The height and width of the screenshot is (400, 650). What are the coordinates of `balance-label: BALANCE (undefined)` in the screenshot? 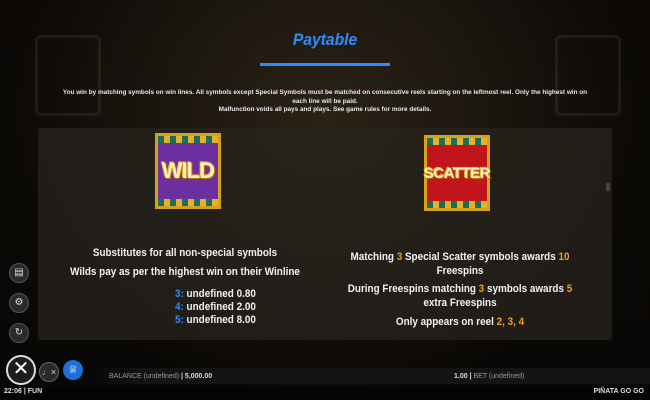 It's located at (144, 376).